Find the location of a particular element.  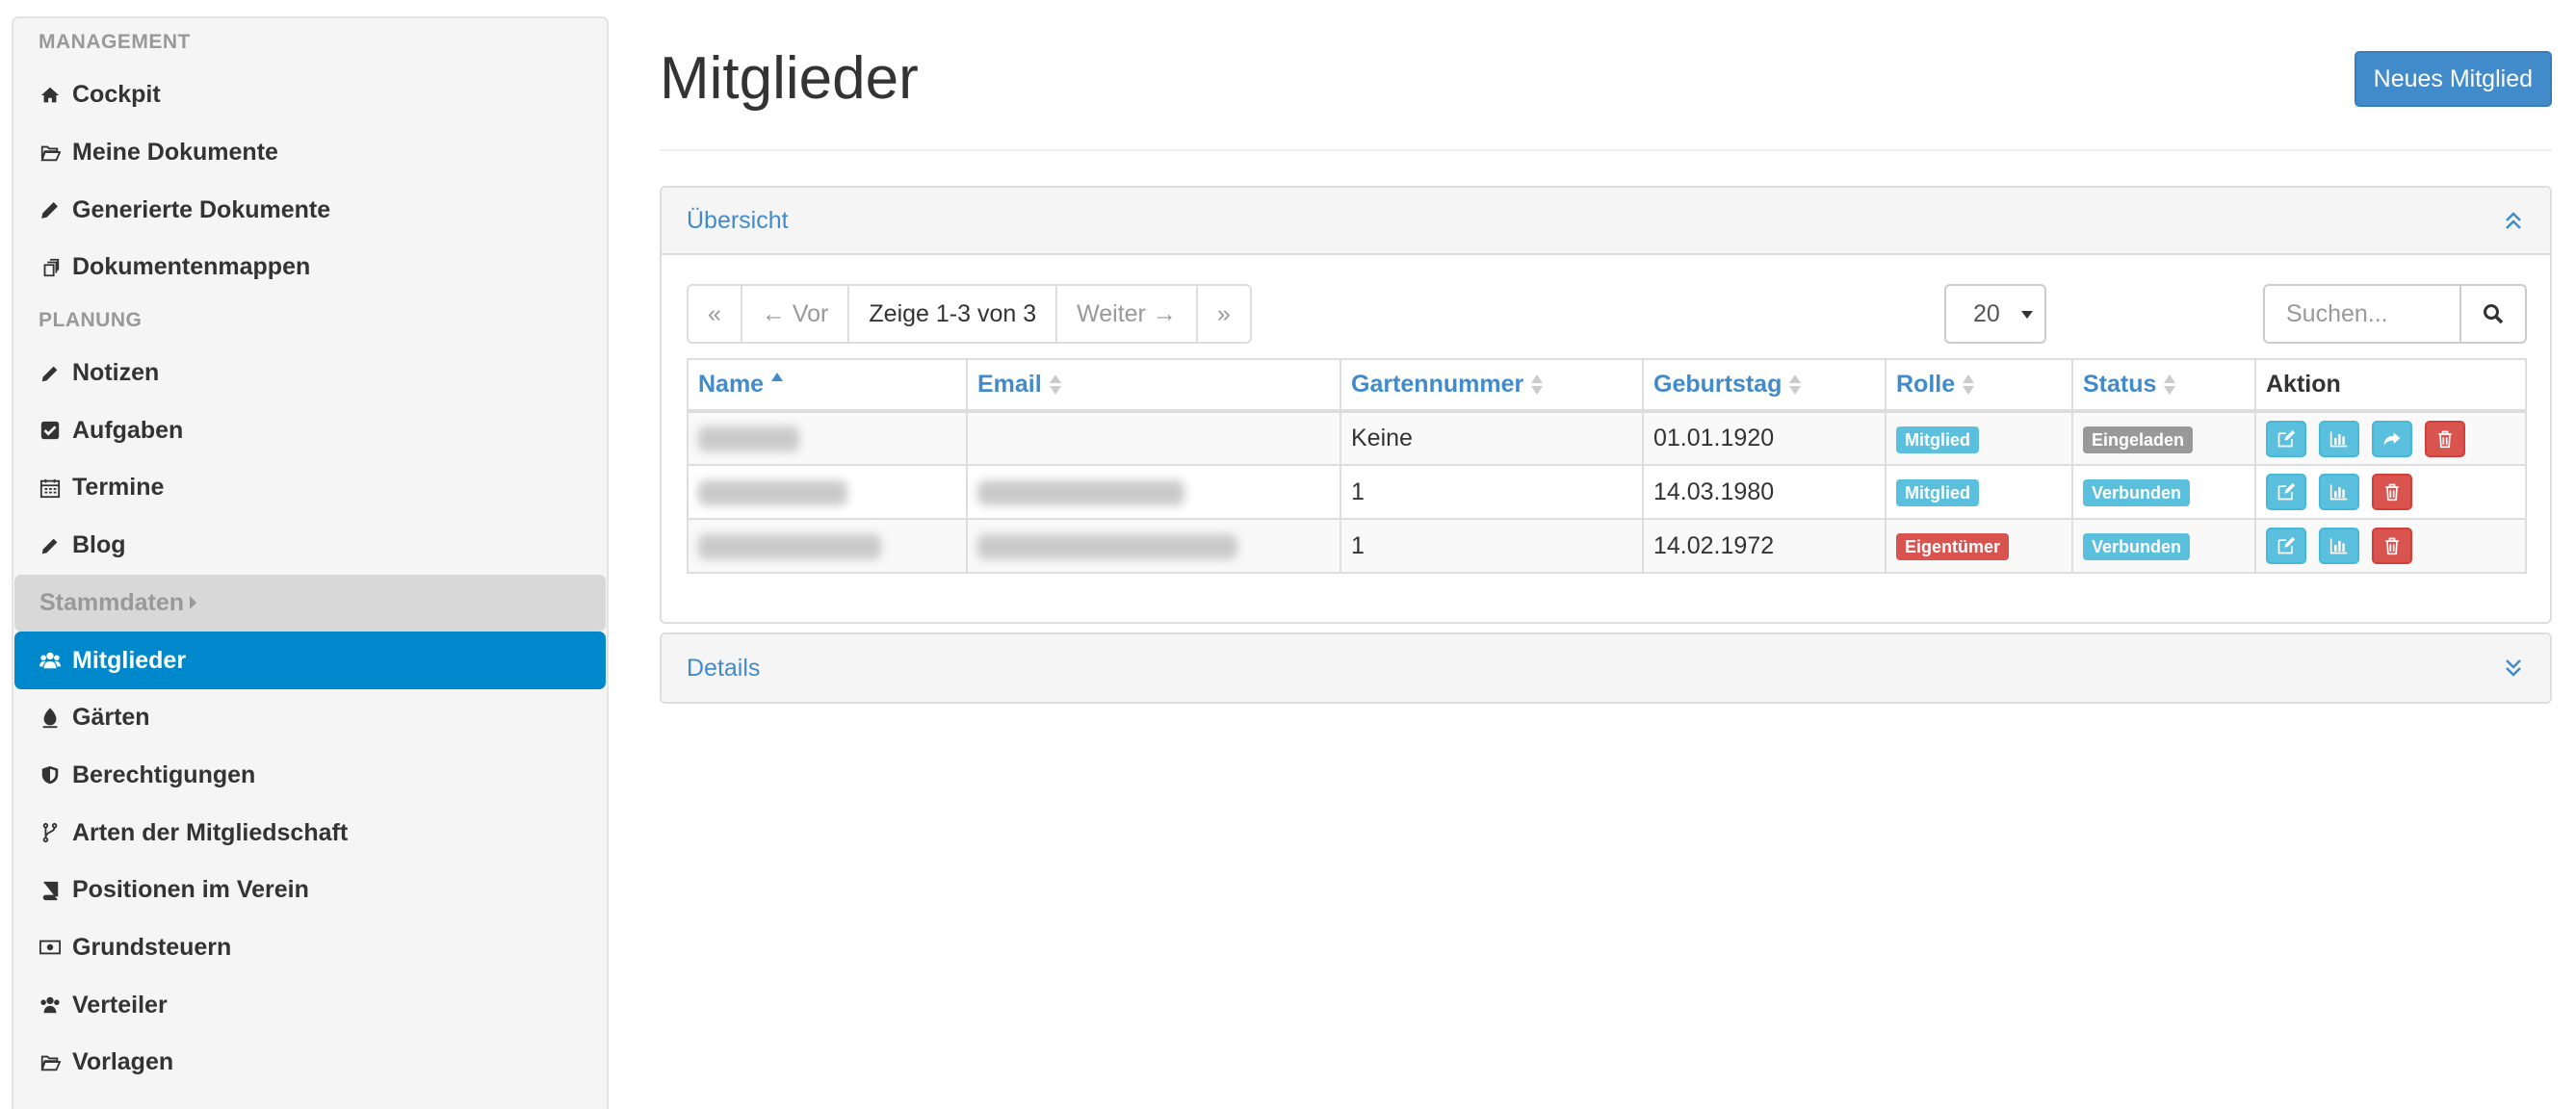

table-row: Keine 01.01.1920 Mitglied Eingeladen is located at coordinates (1607, 438).